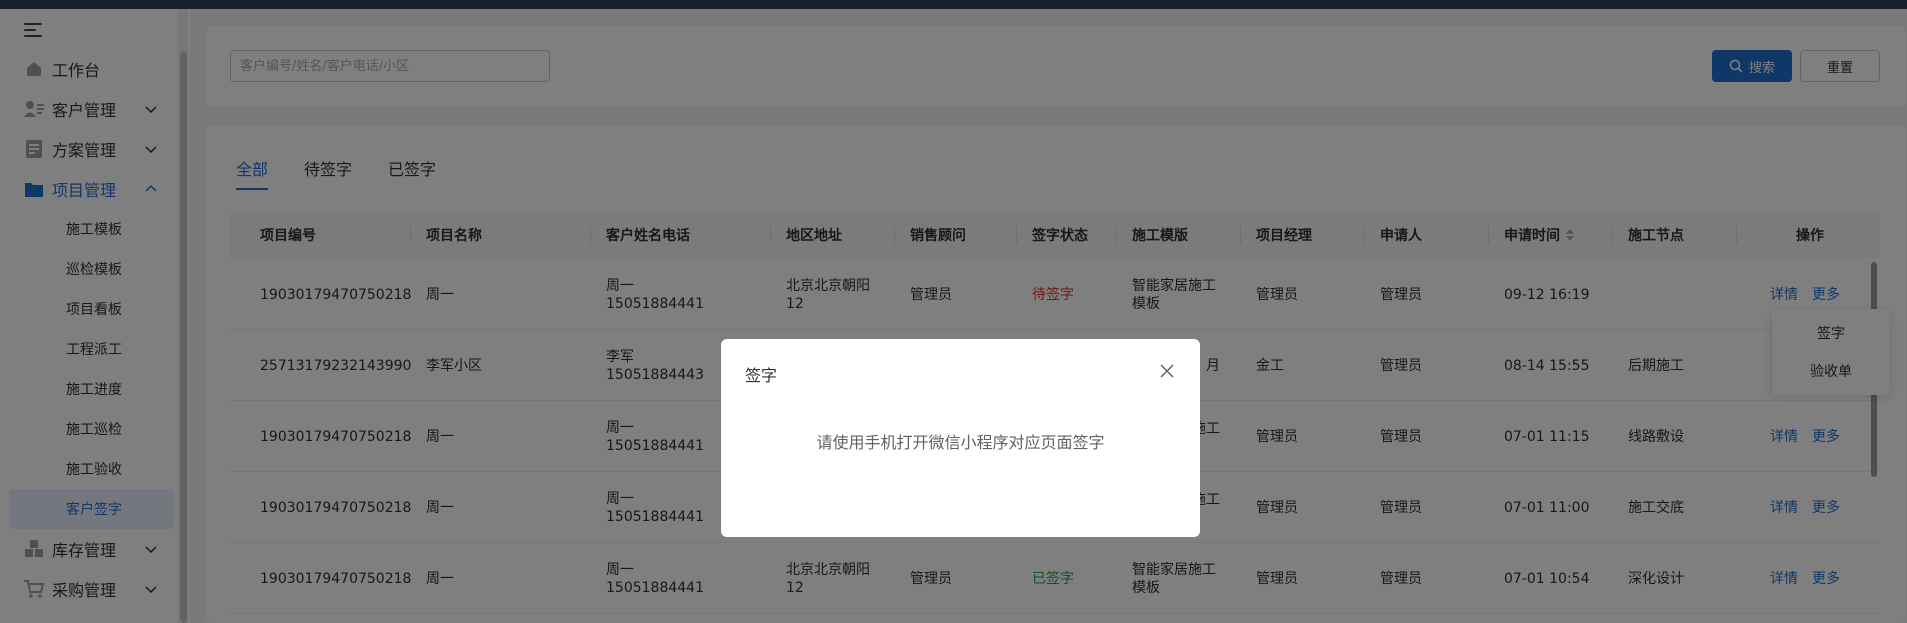  Describe the element at coordinates (960, 442) in the screenshot. I see `dialog-message: 请使用手机打开微信小程序对应页面签字` at that location.